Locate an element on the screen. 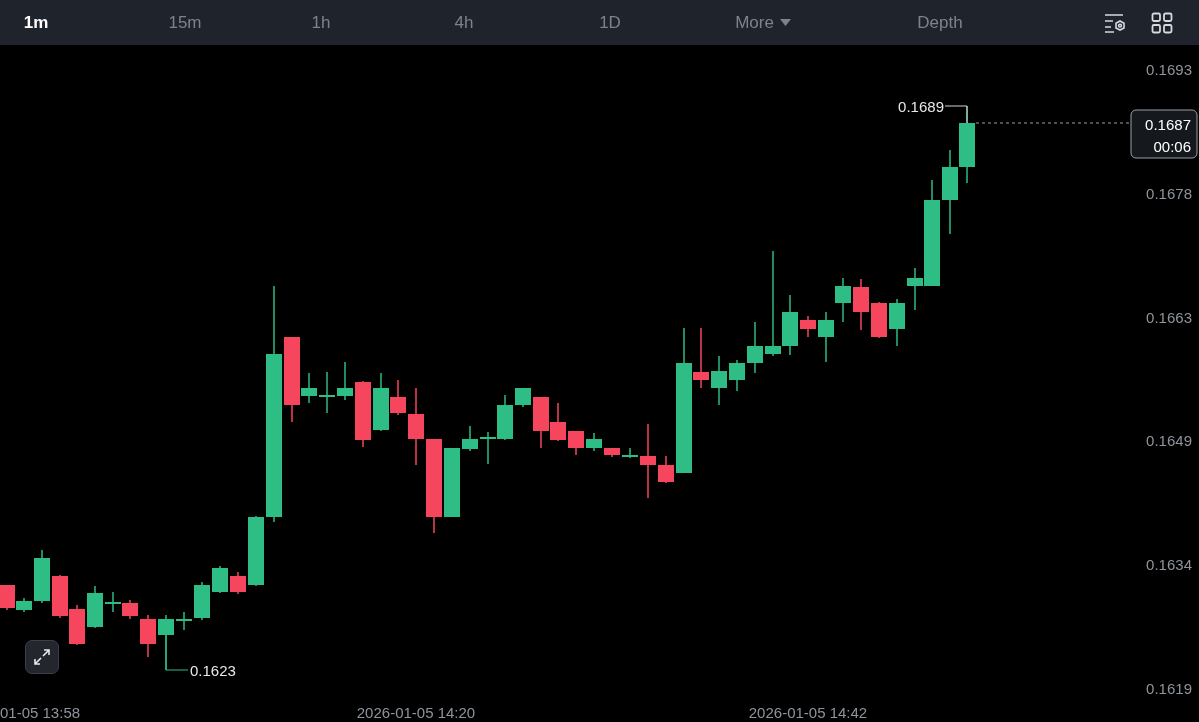  time-axis-label: 2026-01-05 14:42 is located at coordinates (808, 712).